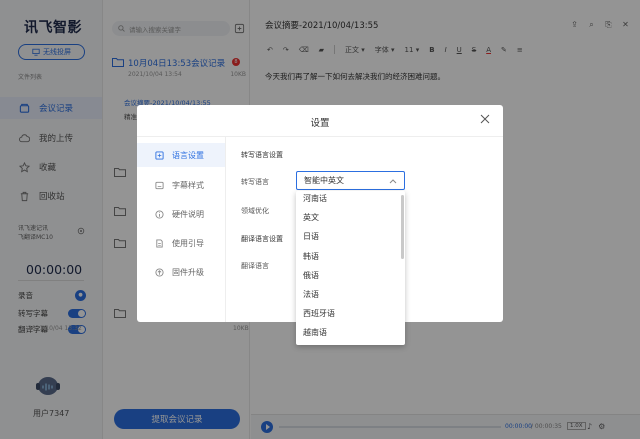 This screenshot has height=439, width=640. I want to click on dropdown-option: 日语, so click(346, 236).